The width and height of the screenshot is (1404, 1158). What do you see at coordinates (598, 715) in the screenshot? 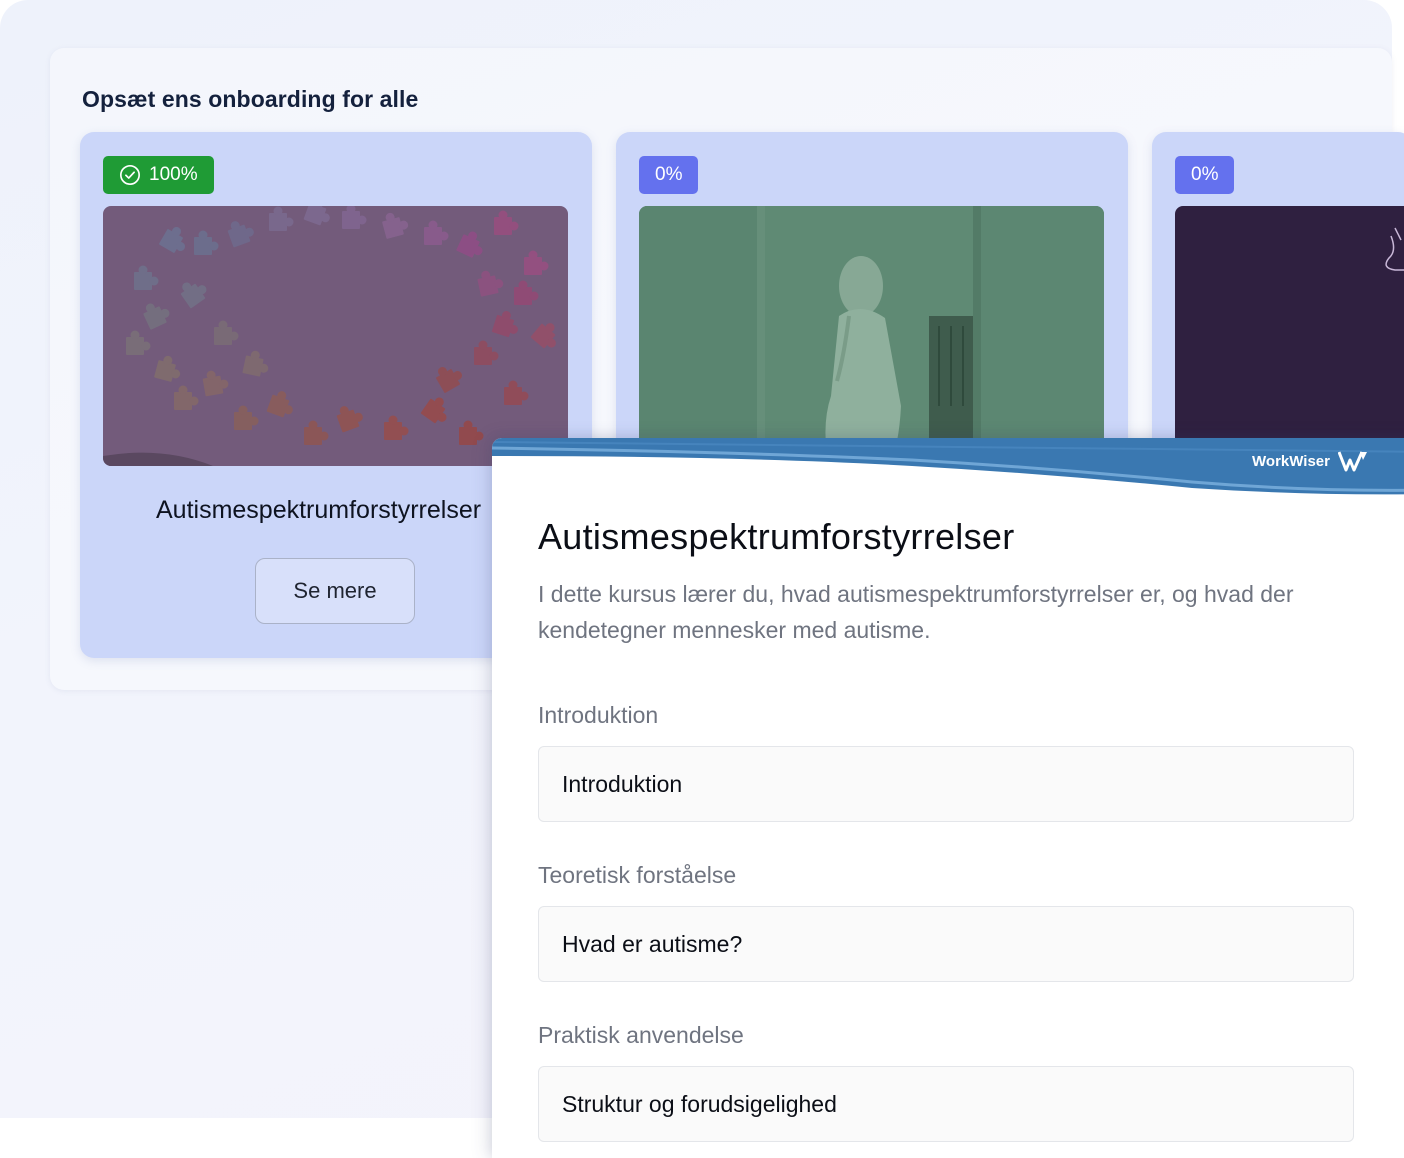
I see `section-label-intro: Introduktion` at bounding box center [598, 715].